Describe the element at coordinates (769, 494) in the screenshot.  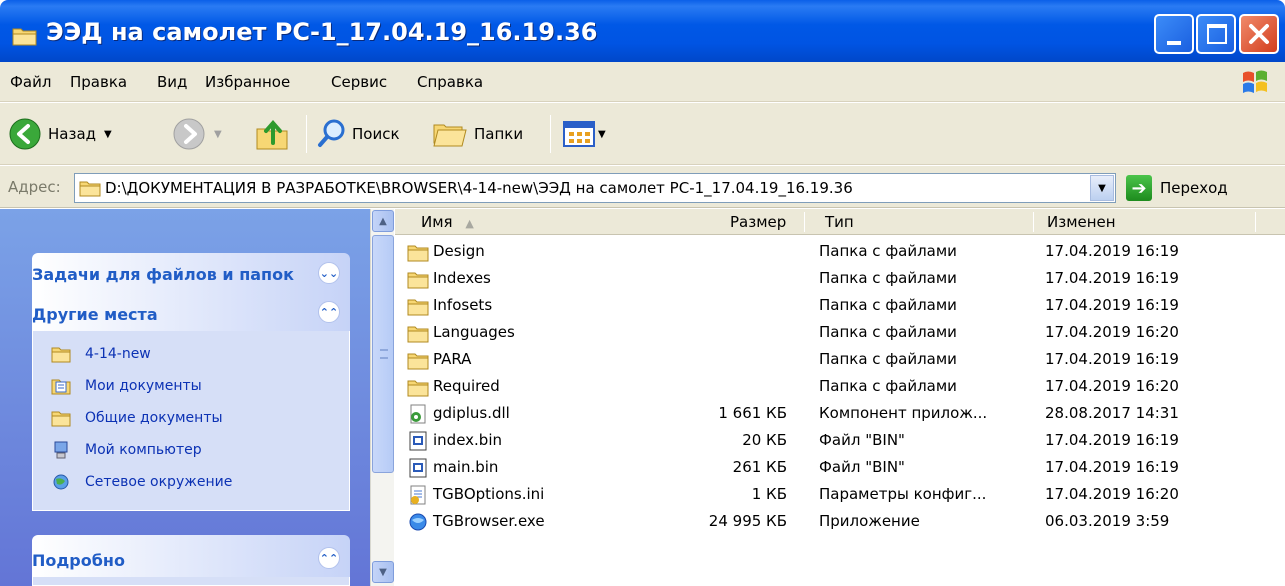
I see `file-size: 1 КБ` at that location.